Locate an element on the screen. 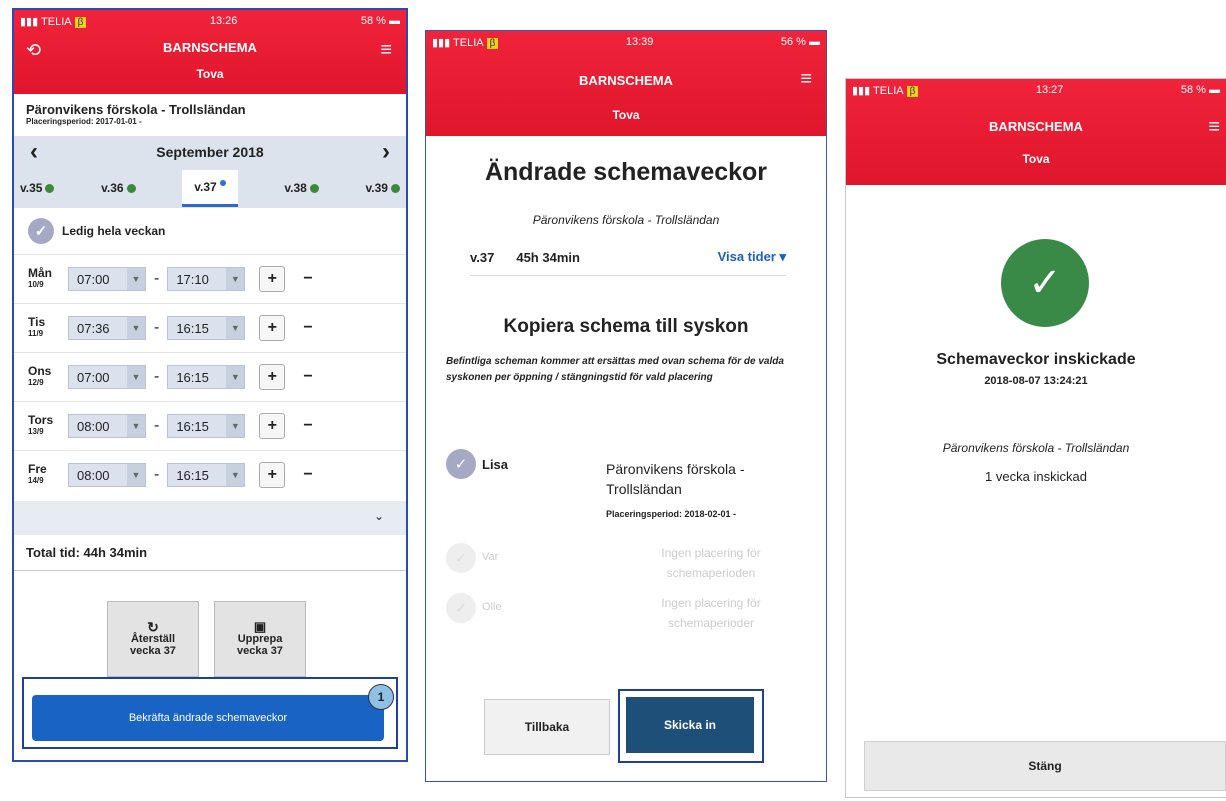  repeat-week-button: ▣ Upprepa vecka 37 is located at coordinates (260, 639).